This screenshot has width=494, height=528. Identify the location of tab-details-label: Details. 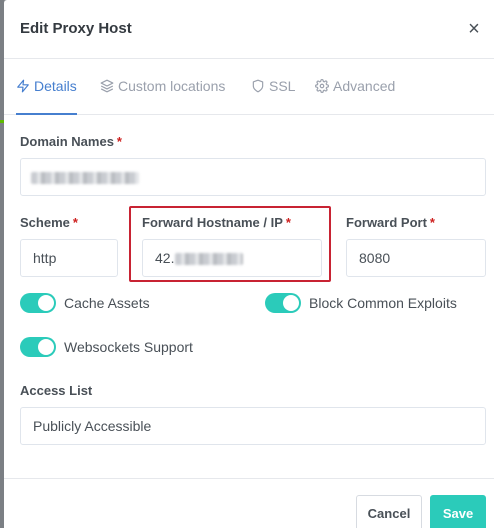
(55, 86).